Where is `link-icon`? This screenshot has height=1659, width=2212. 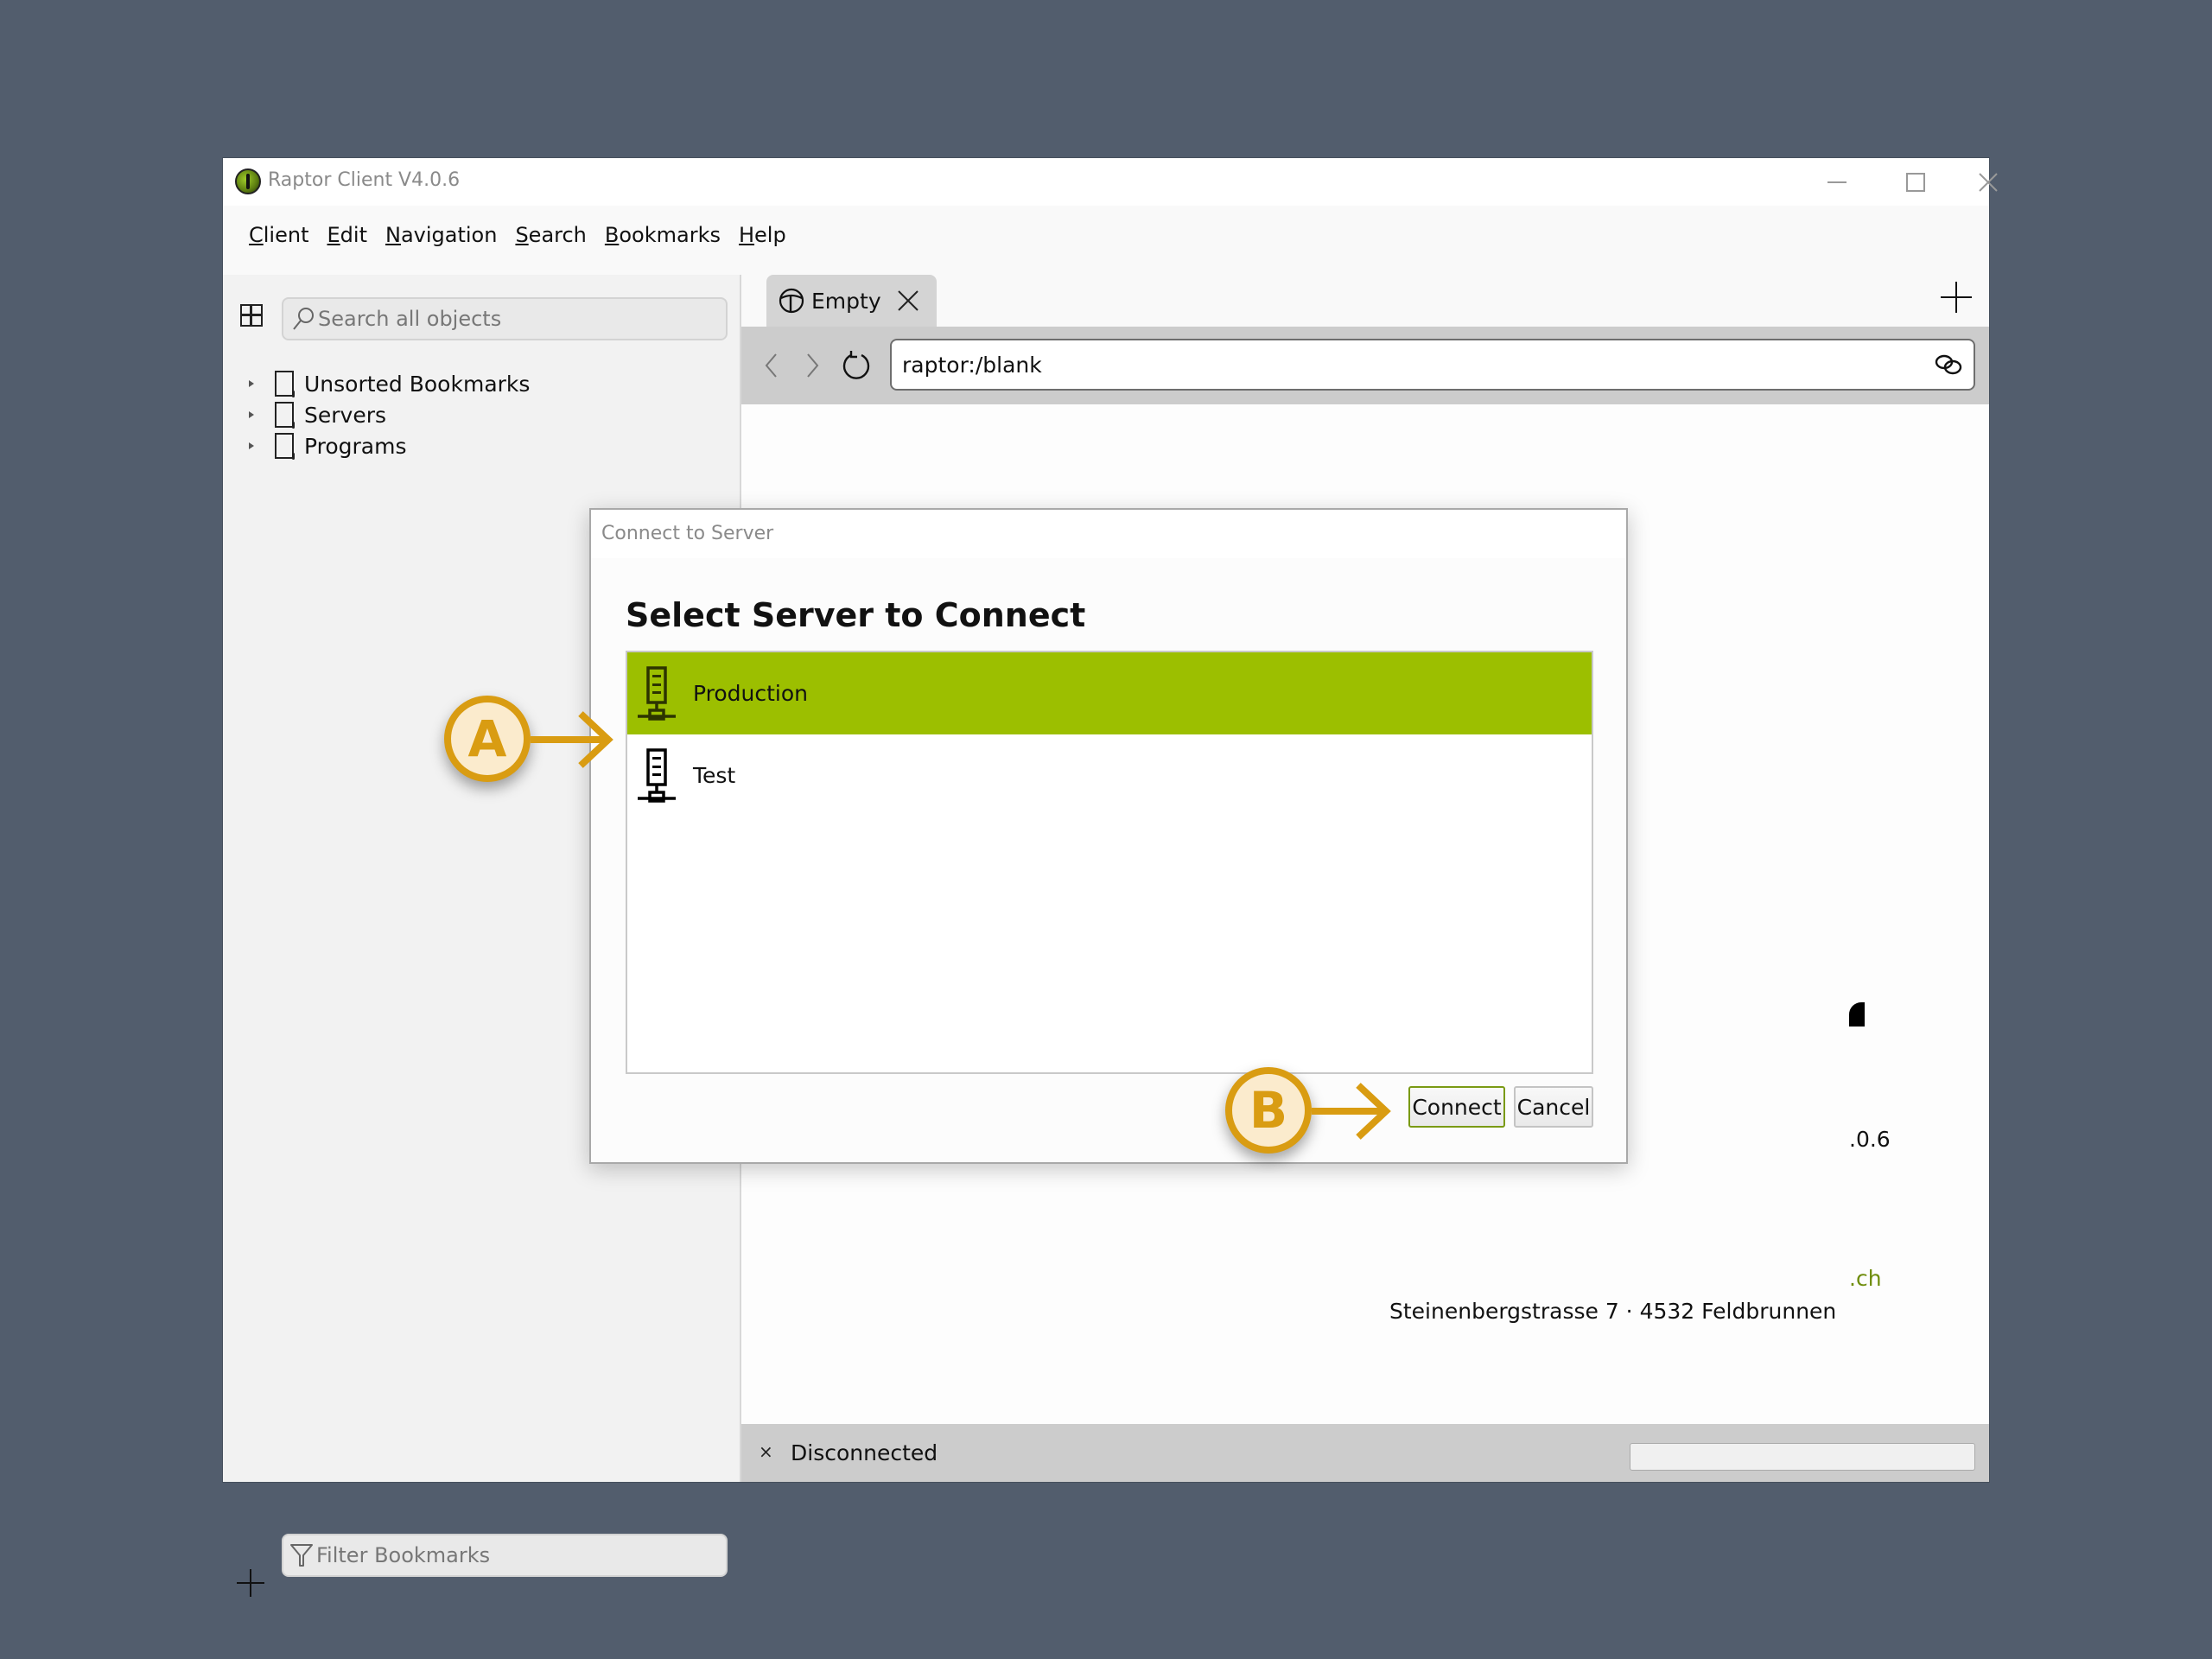
link-icon is located at coordinates (1948, 364).